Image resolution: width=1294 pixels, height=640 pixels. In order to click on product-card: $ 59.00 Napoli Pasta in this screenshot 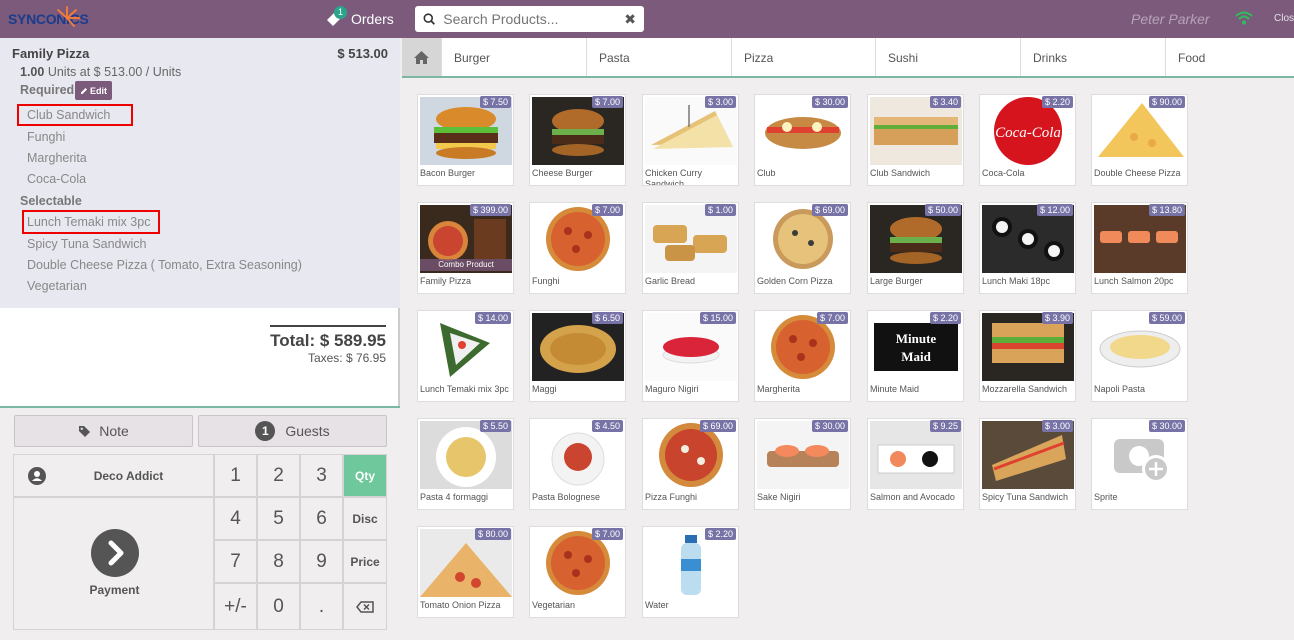, I will do `click(1139, 356)`.